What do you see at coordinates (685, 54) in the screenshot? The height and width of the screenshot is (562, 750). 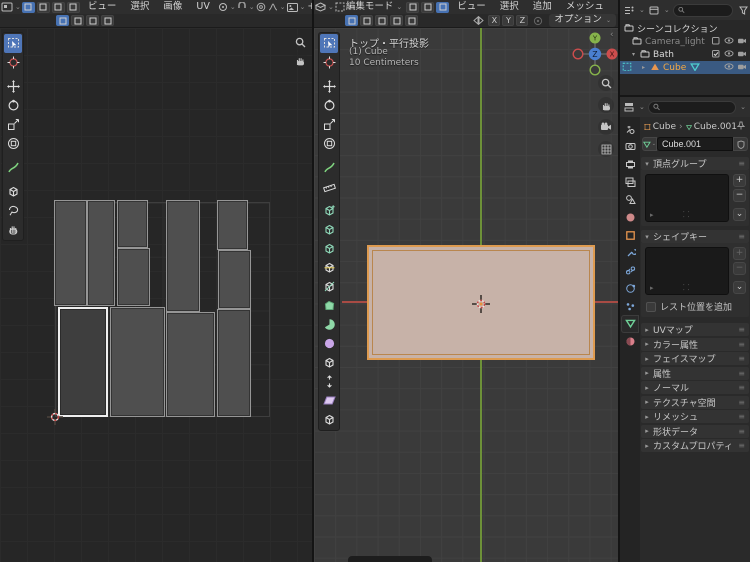 I see `outliner-row-Bath: ▾ Bath` at bounding box center [685, 54].